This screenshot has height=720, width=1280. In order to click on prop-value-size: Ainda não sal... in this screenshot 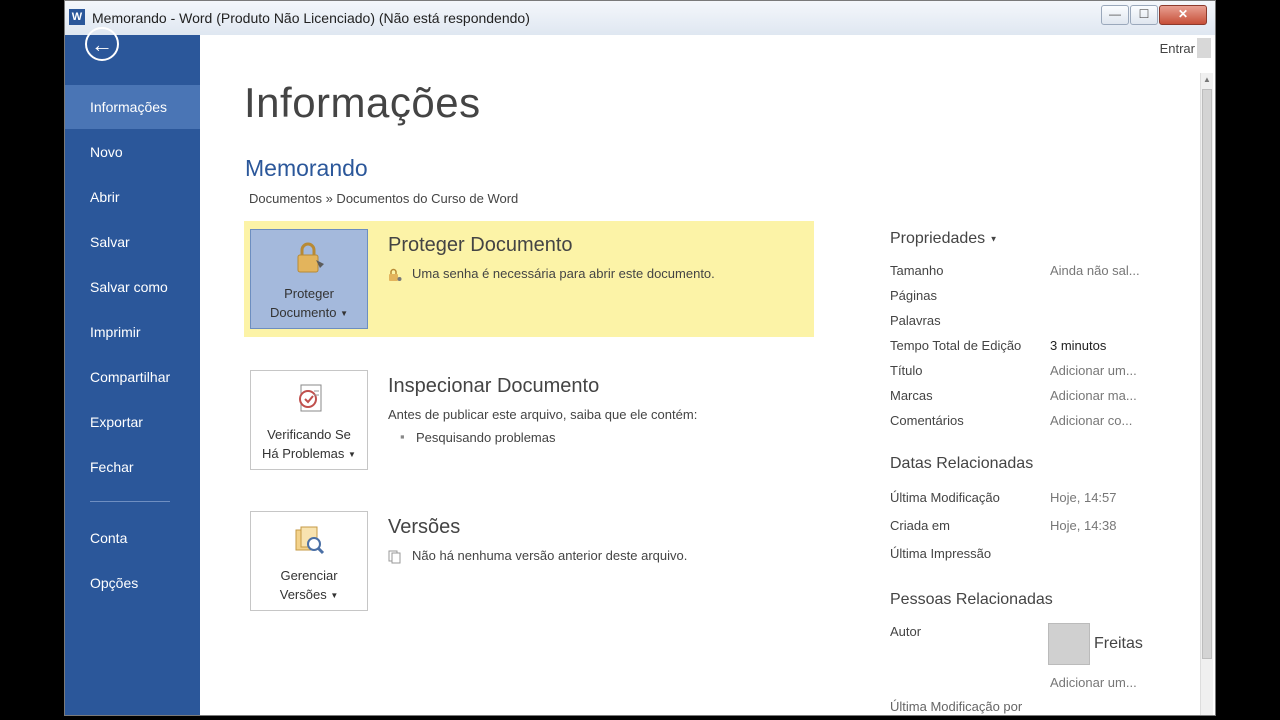, I will do `click(1095, 270)`.